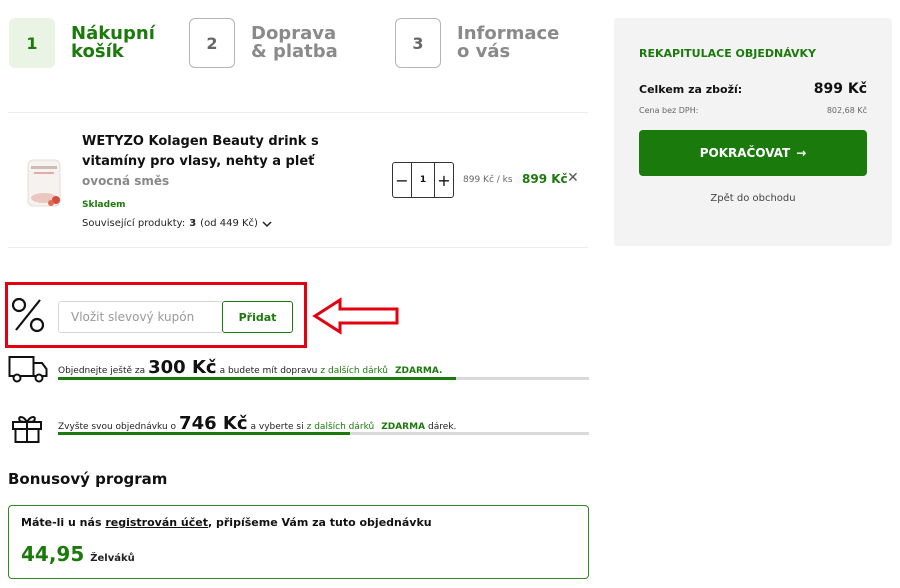 The image size is (900, 588). What do you see at coordinates (691, 89) in the screenshot?
I see `total-label: Celkem za zboží:` at bounding box center [691, 89].